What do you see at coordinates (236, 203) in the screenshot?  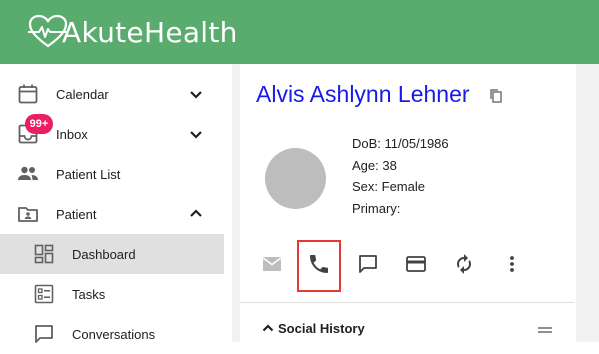 I see `sidebar-divider` at bounding box center [236, 203].